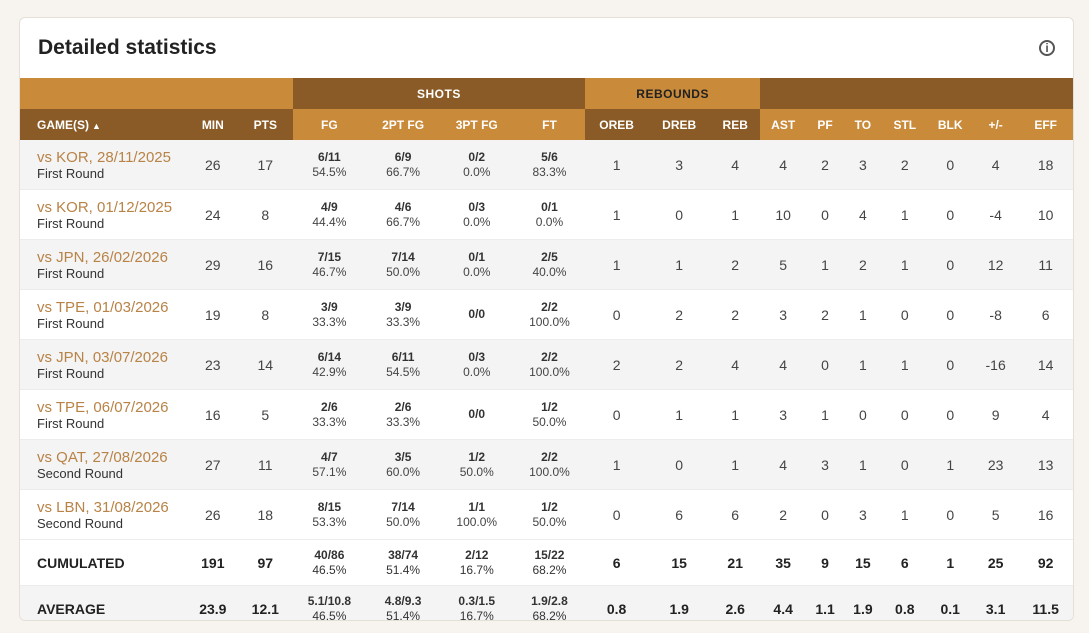  Describe the element at coordinates (112, 207) in the screenshot. I see `game-link: vs KOR, 01/12/2025` at that location.